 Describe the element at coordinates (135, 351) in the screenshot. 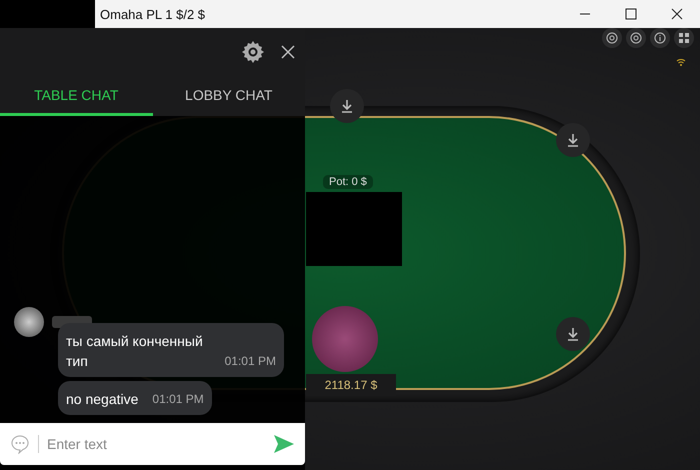

I see `message-text: ты самый конченный тип` at that location.